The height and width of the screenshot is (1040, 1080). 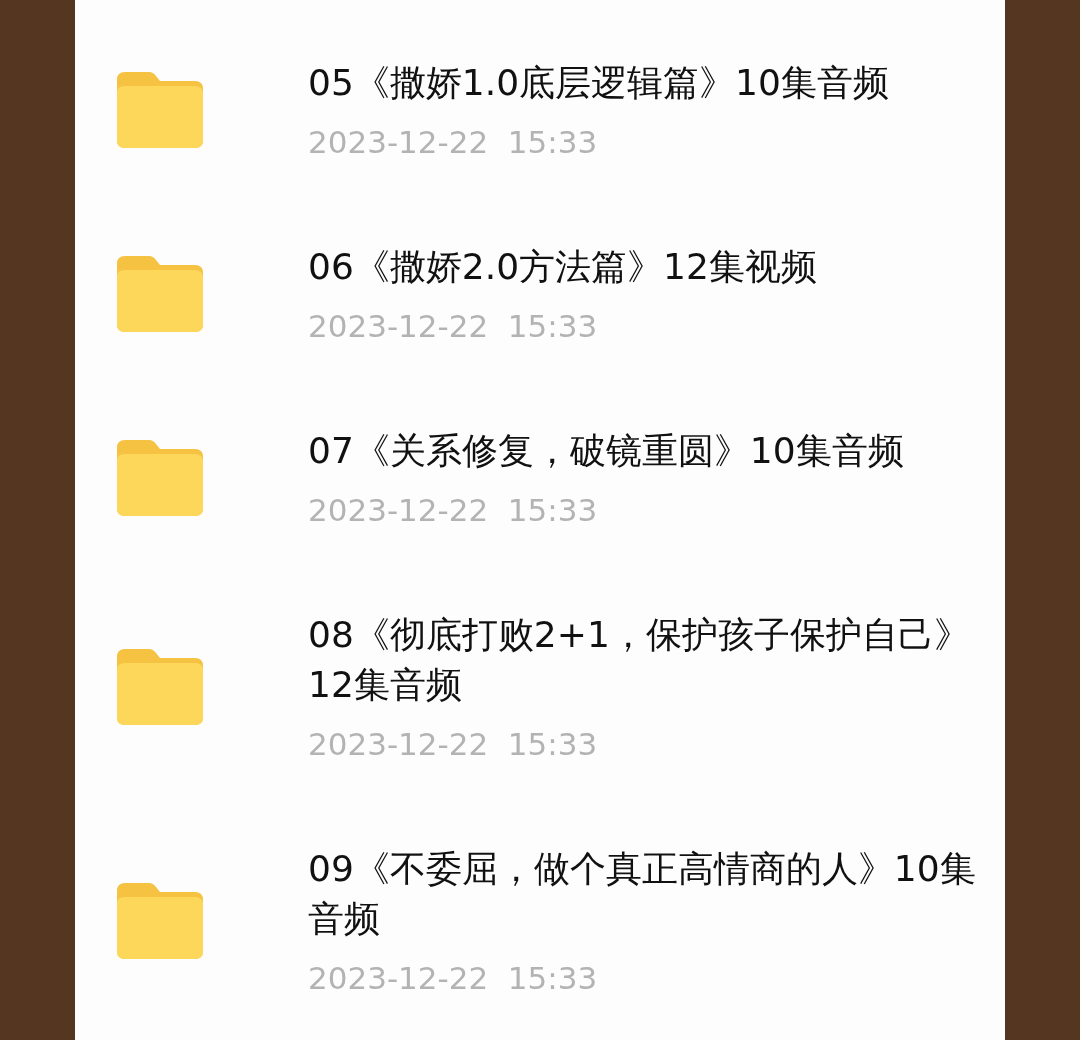 What do you see at coordinates (653, 83) in the screenshot?
I see `folder-title: 05《撒娇1.0底层逻辑篇》10集音频` at bounding box center [653, 83].